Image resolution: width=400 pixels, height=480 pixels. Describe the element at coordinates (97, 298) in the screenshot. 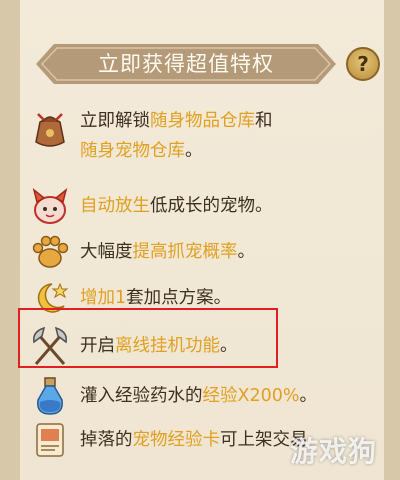

I see `text-highlight: 增加` at that location.